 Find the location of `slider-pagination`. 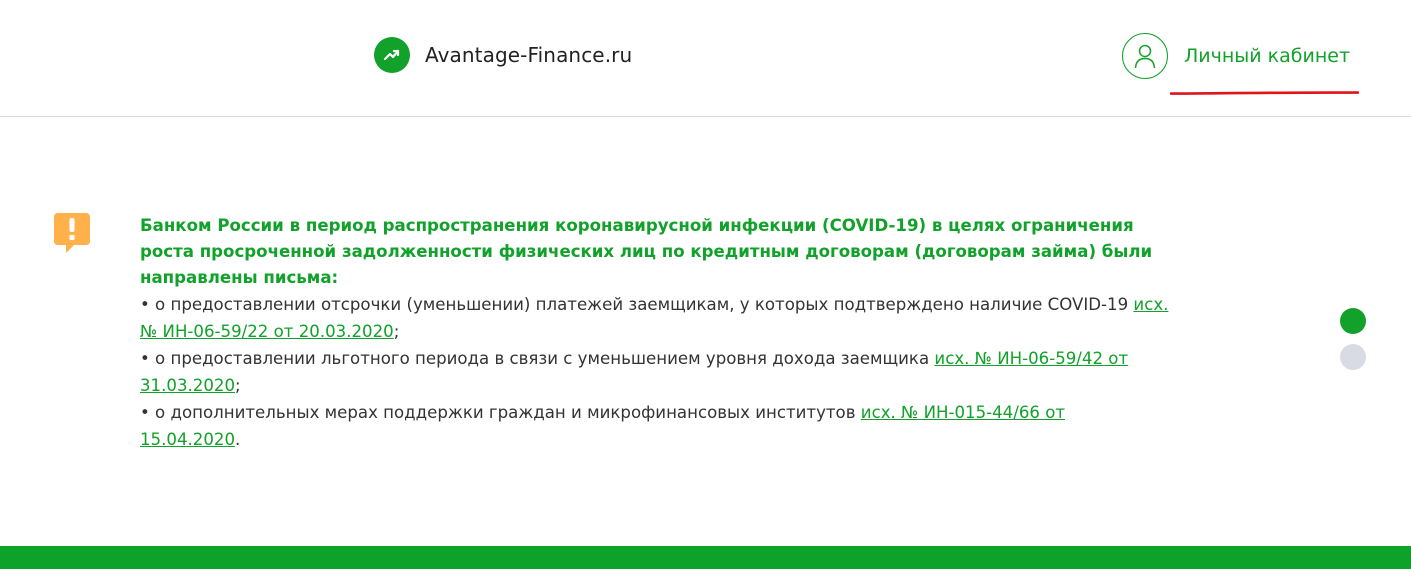

slider-pagination is located at coordinates (1353, 344).